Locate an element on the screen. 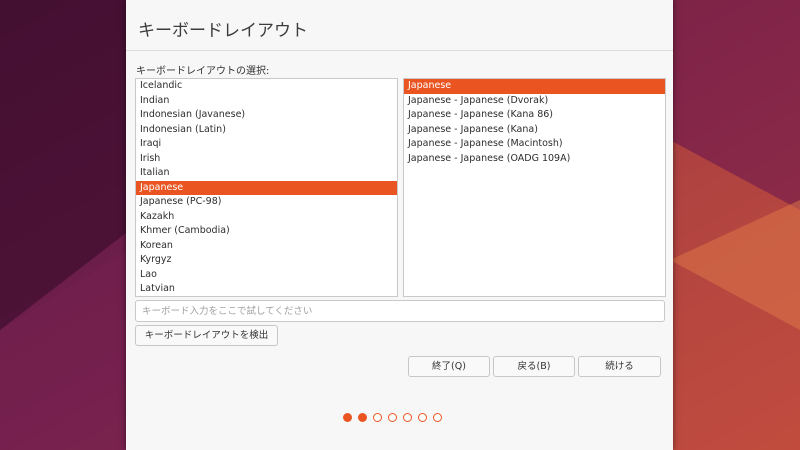  variant-list-item: Japanese - Japanese (OADG 109A) is located at coordinates (534, 159).